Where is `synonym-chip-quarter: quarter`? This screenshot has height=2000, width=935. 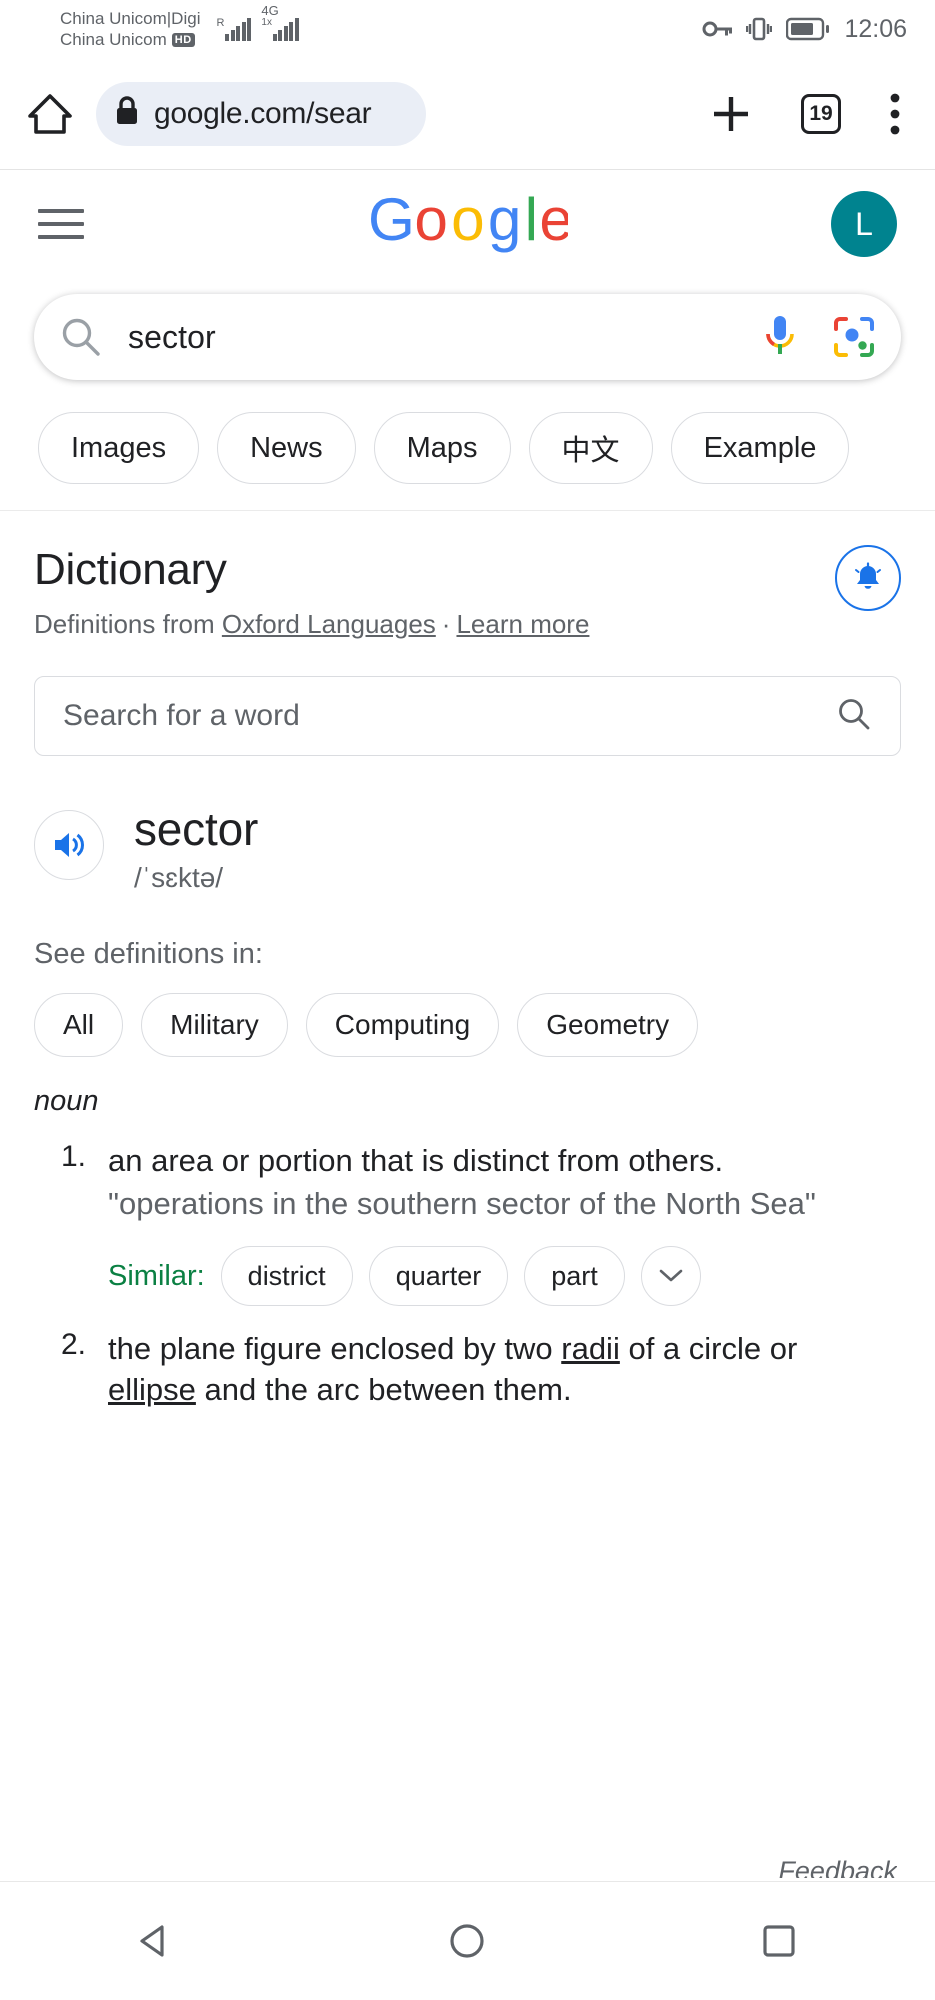 synonym-chip-quarter: quarter is located at coordinates (438, 1276).